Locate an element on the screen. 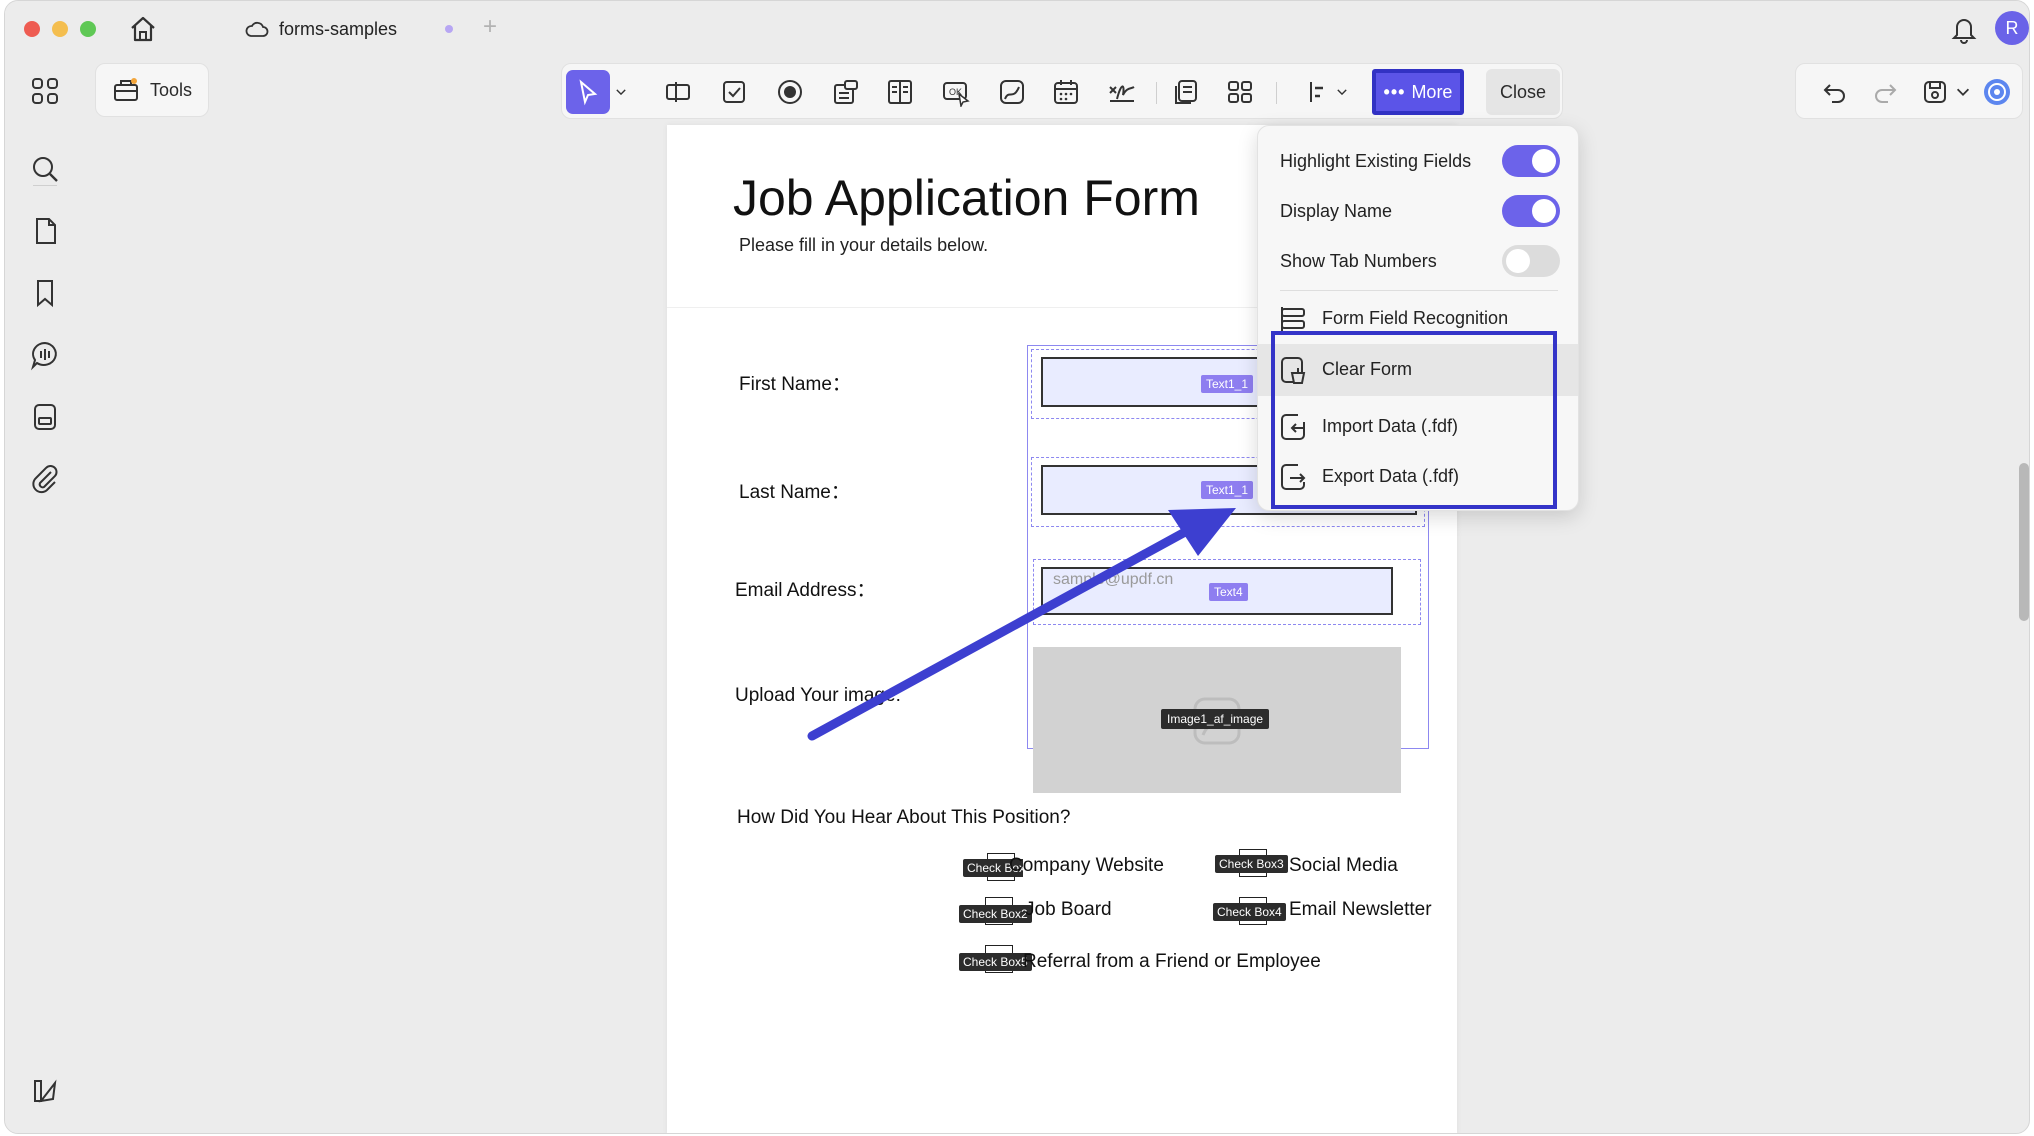 The width and height of the screenshot is (2034, 1136). upload-image-label: Upload Your image: is located at coordinates (818, 695).